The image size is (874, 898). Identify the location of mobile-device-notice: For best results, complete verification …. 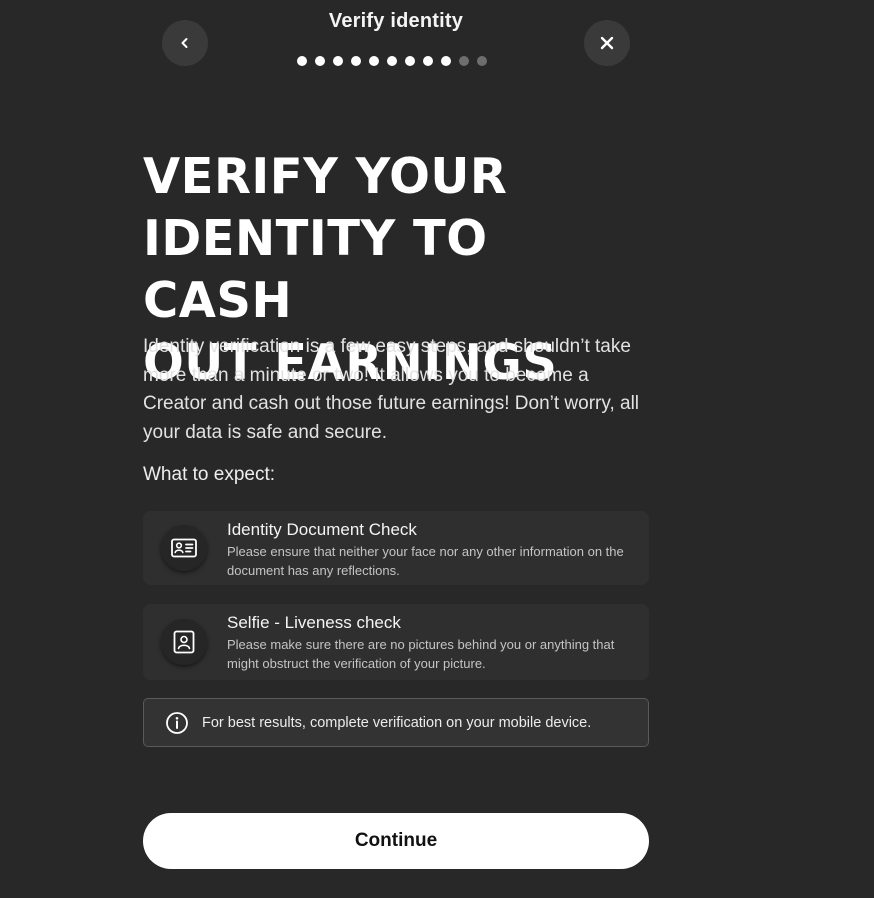
(396, 722).